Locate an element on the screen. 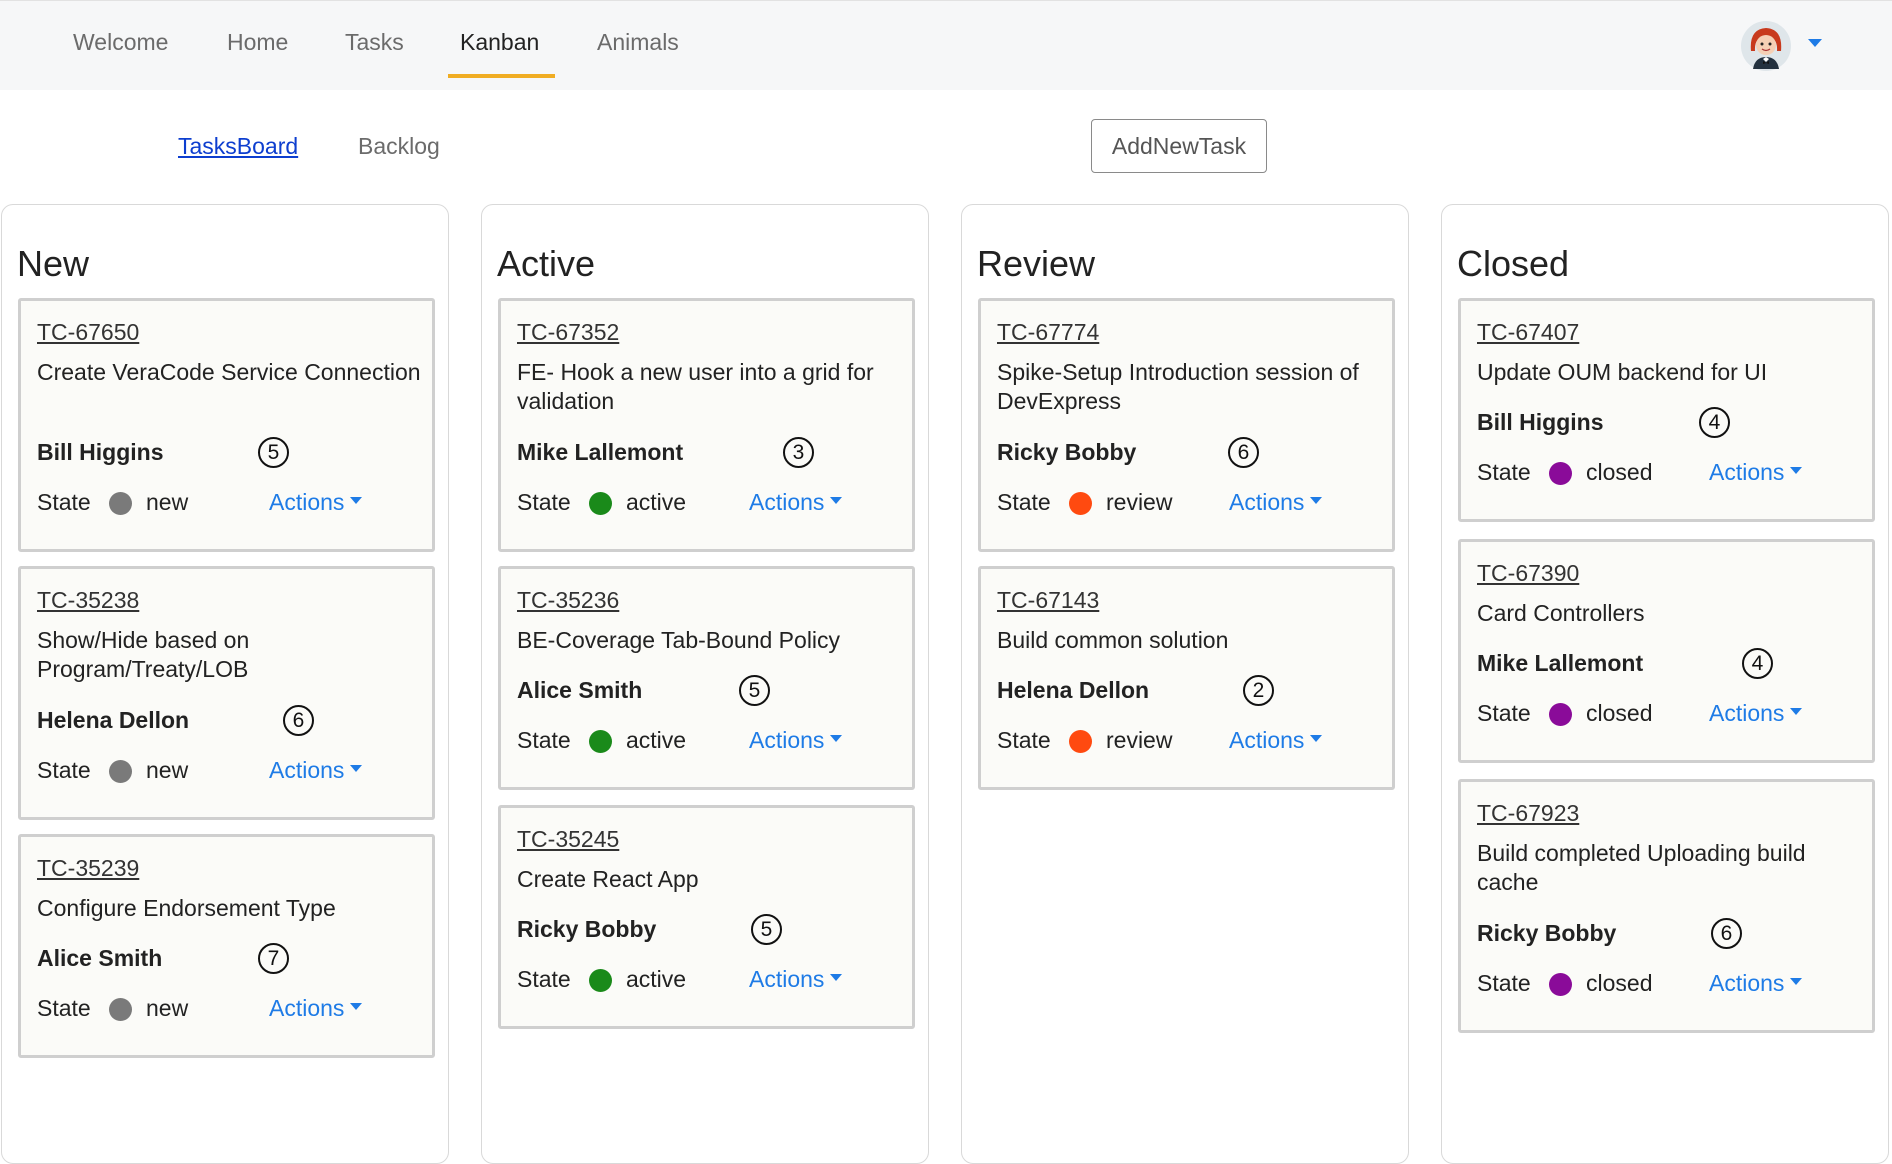 This screenshot has height=1164, width=1892. nav-link-home: Home is located at coordinates (257, 42).